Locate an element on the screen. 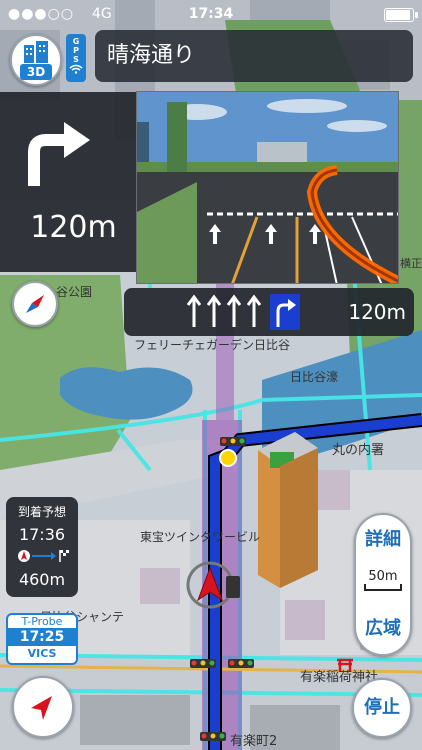 The width and height of the screenshot is (422, 750). police-station-label: 丸の内署 is located at coordinates (358, 450).